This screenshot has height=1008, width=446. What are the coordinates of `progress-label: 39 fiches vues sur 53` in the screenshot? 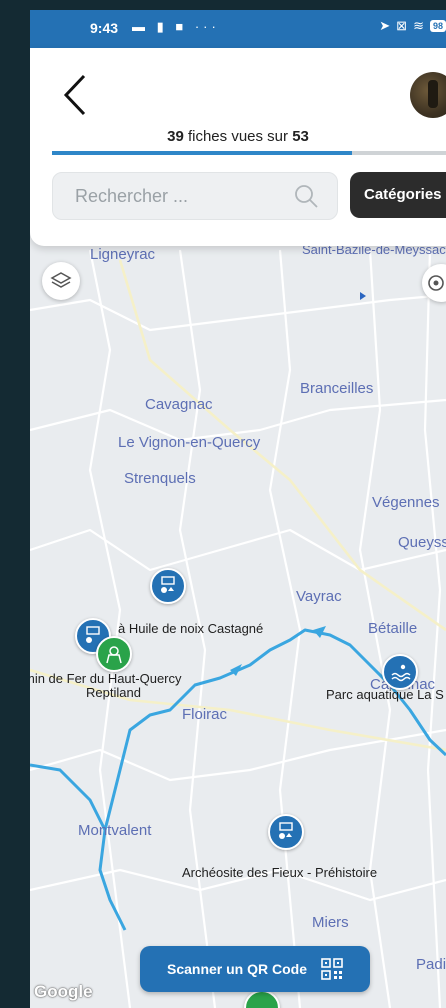 It's located at (238, 136).